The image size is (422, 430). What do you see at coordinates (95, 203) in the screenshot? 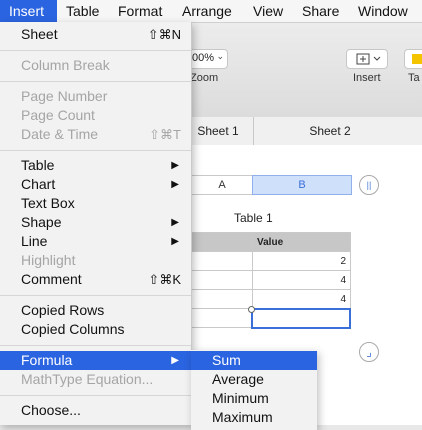
I see `menu-item-text-box: Text Box` at bounding box center [95, 203].